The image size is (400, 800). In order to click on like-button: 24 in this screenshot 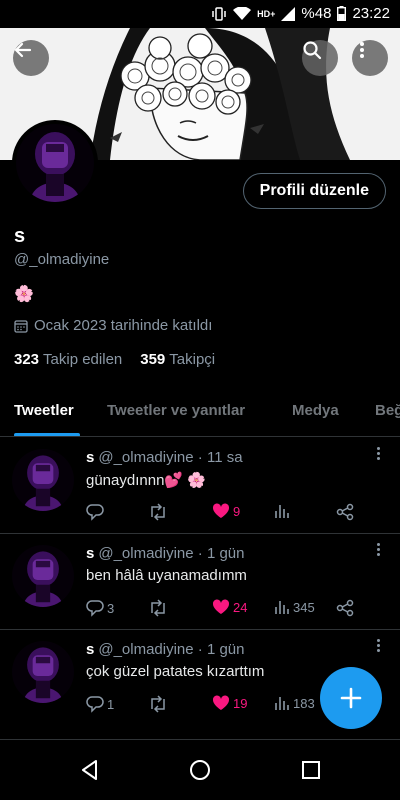, I will do `click(229, 607)`.